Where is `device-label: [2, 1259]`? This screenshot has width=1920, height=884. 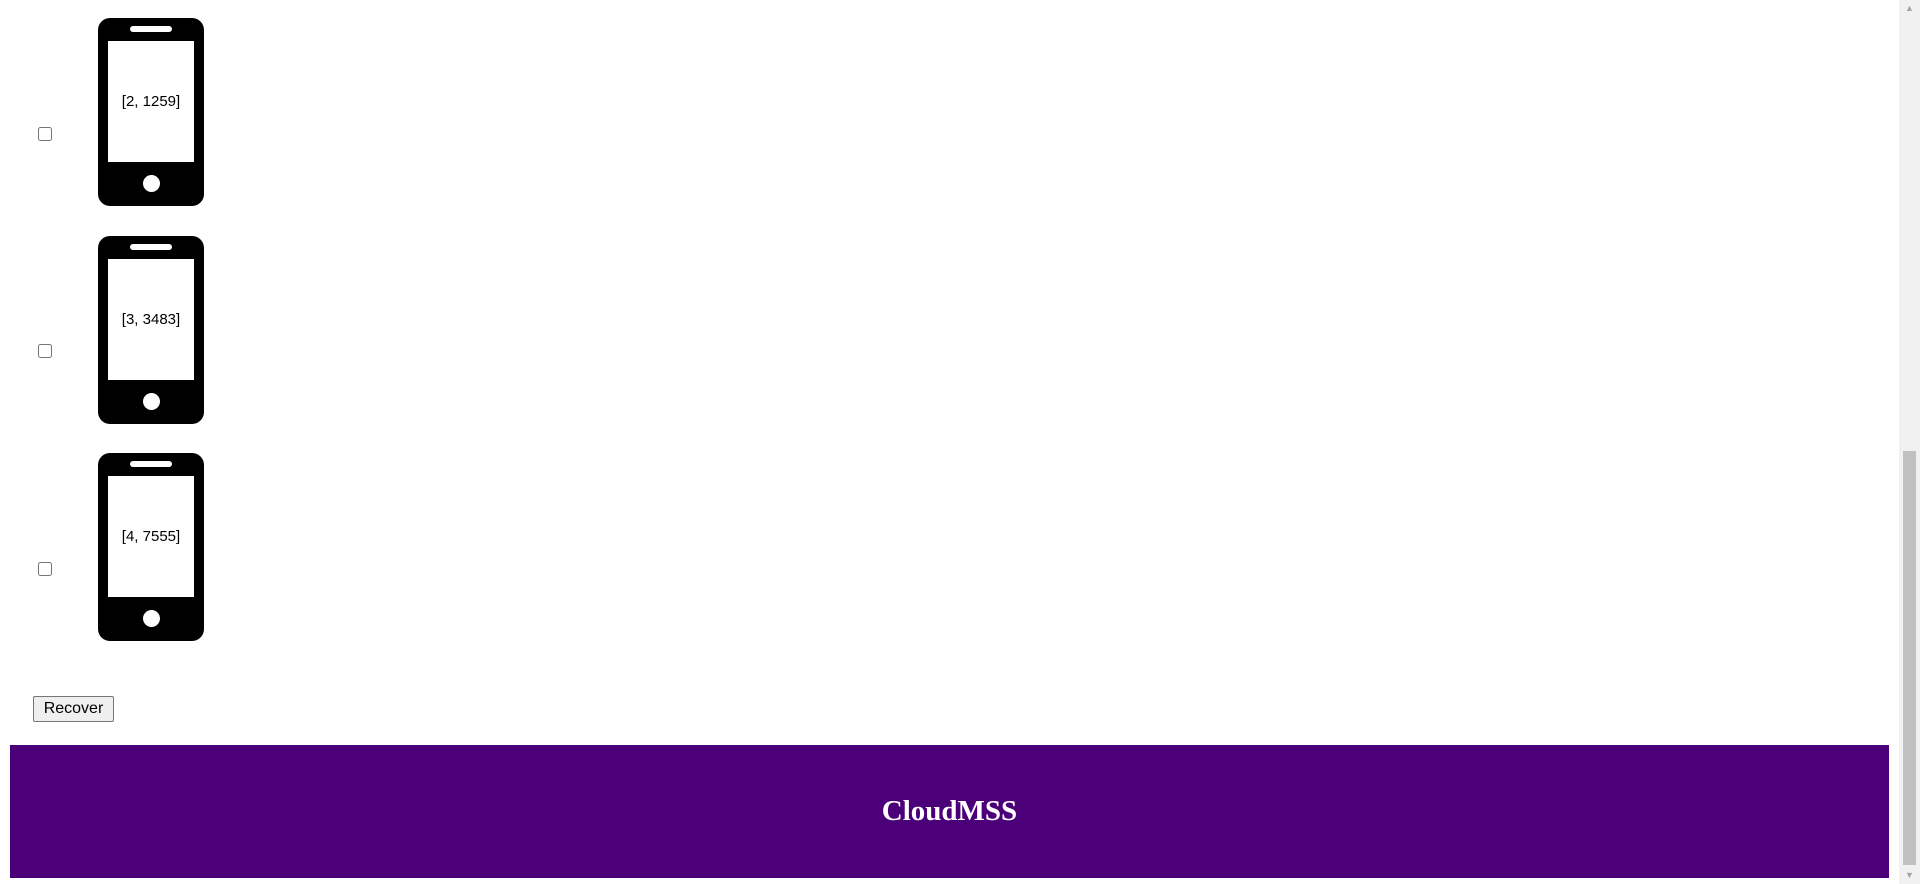 device-label: [2, 1259] is located at coordinates (151, 101).